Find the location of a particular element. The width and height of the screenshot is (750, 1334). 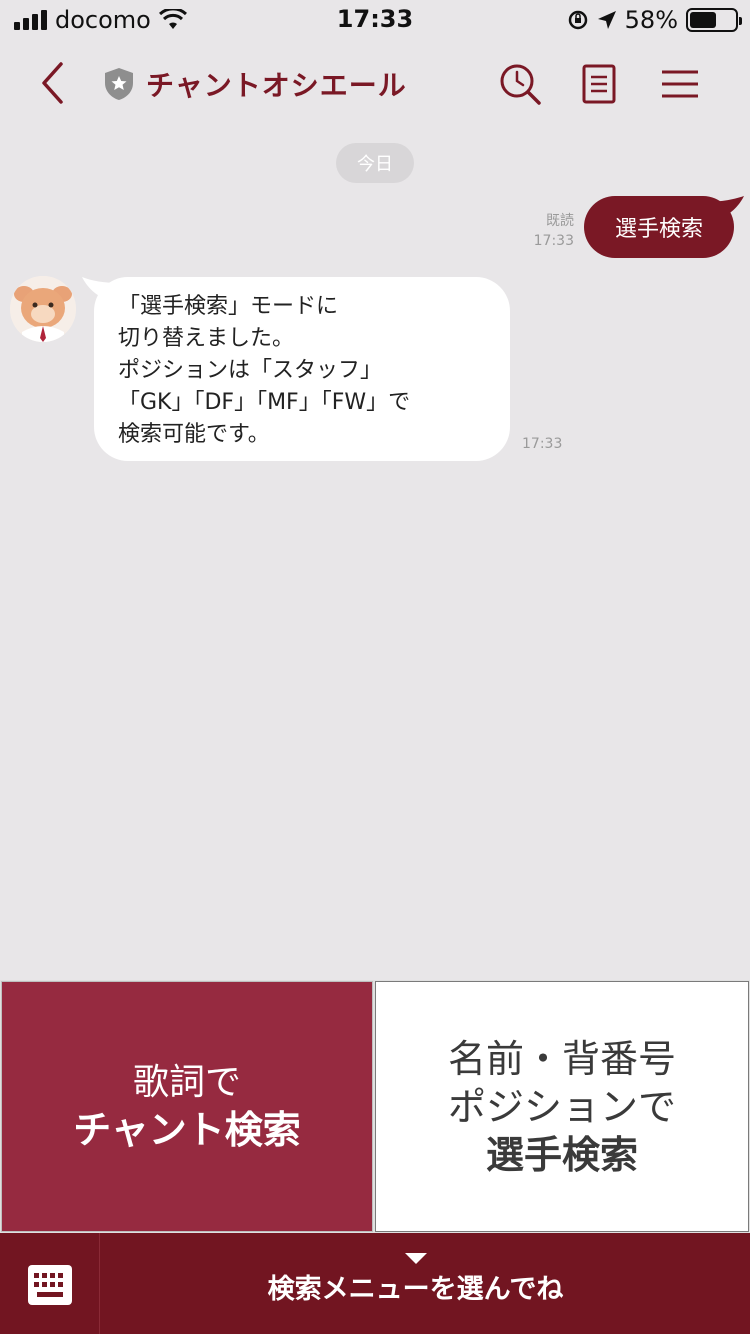

player-search-line3: 選手検索 is located at coordinates (561, 1154).